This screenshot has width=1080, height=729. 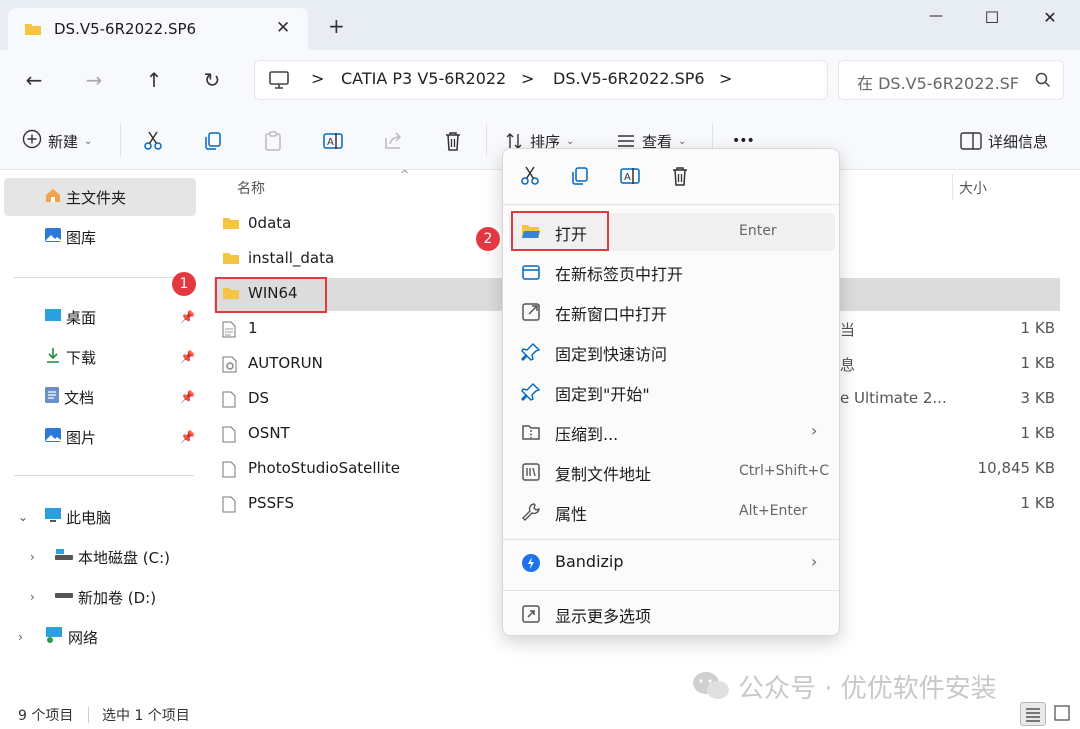 What do you see at coordinates (89, 517) in the screenshot?
I see `sidebar-item-label: 此电脑` at bounding box center [89, 517].